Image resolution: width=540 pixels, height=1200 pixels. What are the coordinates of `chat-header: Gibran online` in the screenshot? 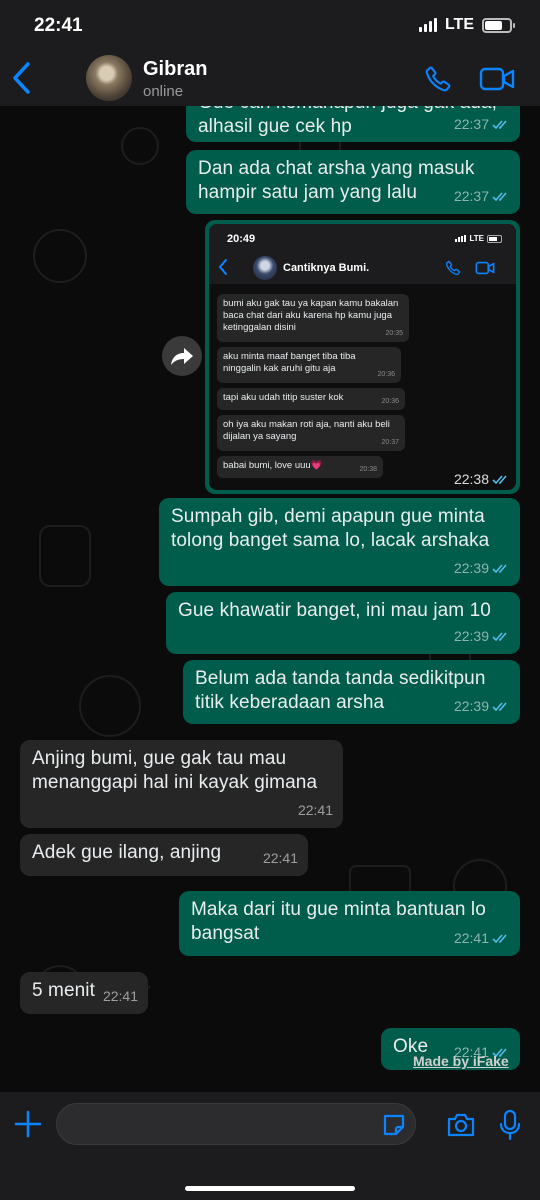 It's located at (270, 79).